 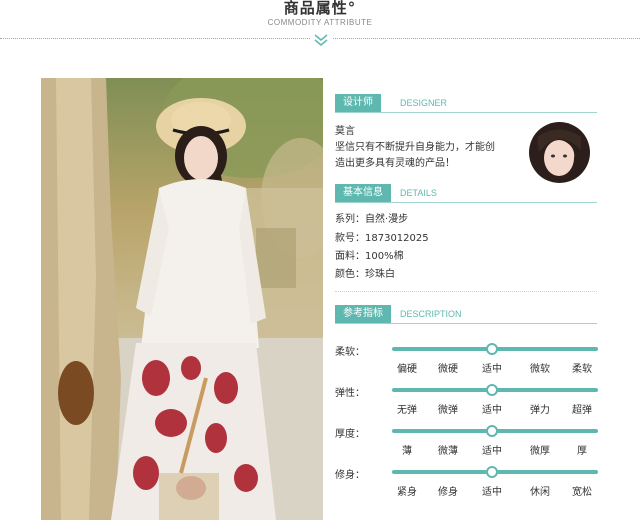 I want to click on details-section-label: 基本信息, so click(x=363, y=193).